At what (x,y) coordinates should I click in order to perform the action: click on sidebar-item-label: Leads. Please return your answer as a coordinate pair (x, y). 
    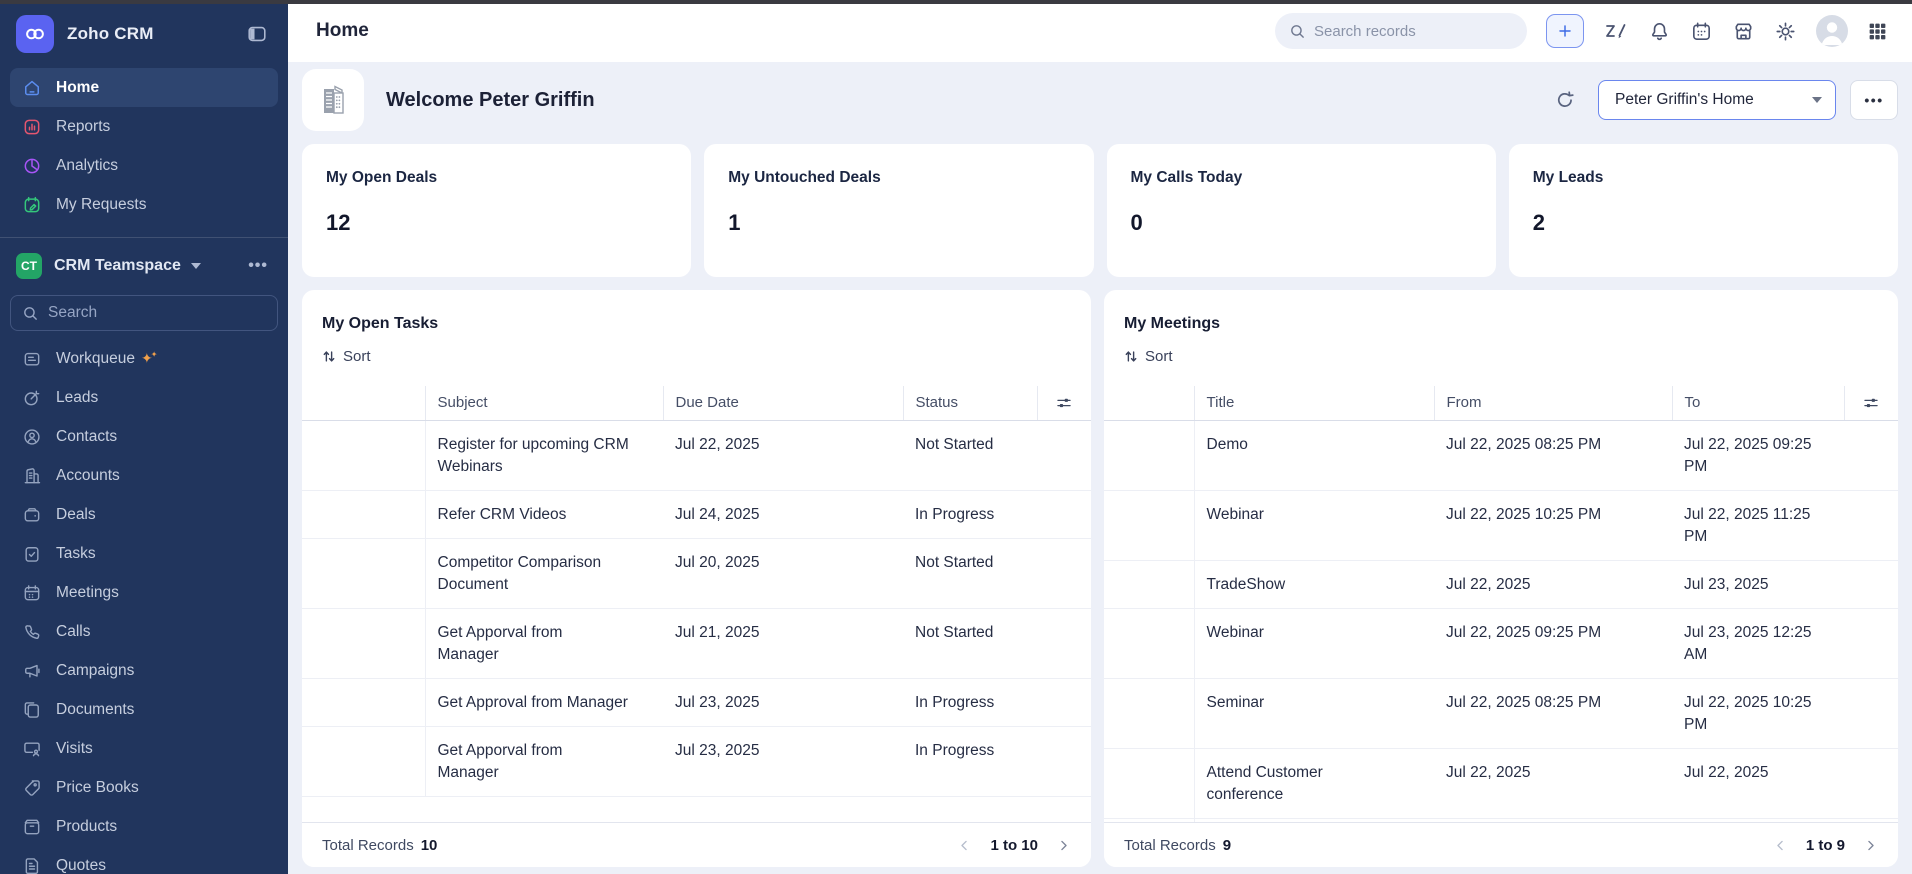
    Looking at the image, I should click on (77, 397).